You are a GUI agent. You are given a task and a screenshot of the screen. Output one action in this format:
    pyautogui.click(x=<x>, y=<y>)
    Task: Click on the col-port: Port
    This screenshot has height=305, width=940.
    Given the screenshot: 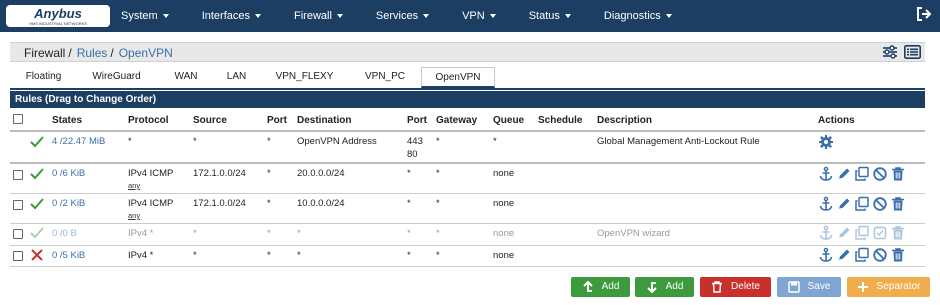 What is the action you would take?
    pyautogui.click(x=277, y=120)
    